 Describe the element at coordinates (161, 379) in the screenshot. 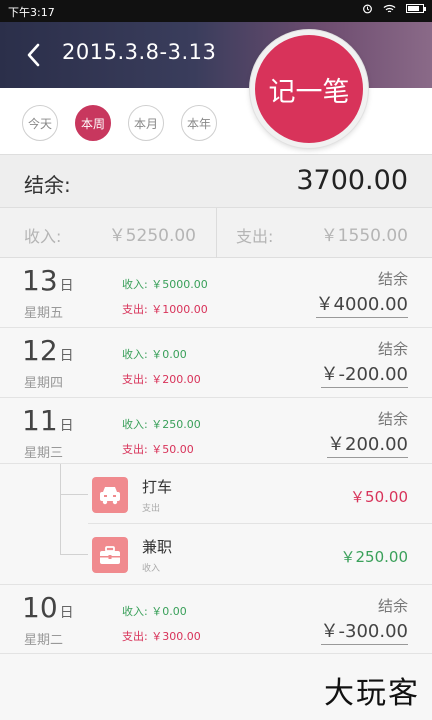

I see `day-expense: 支出: ￥200.00` at that location.